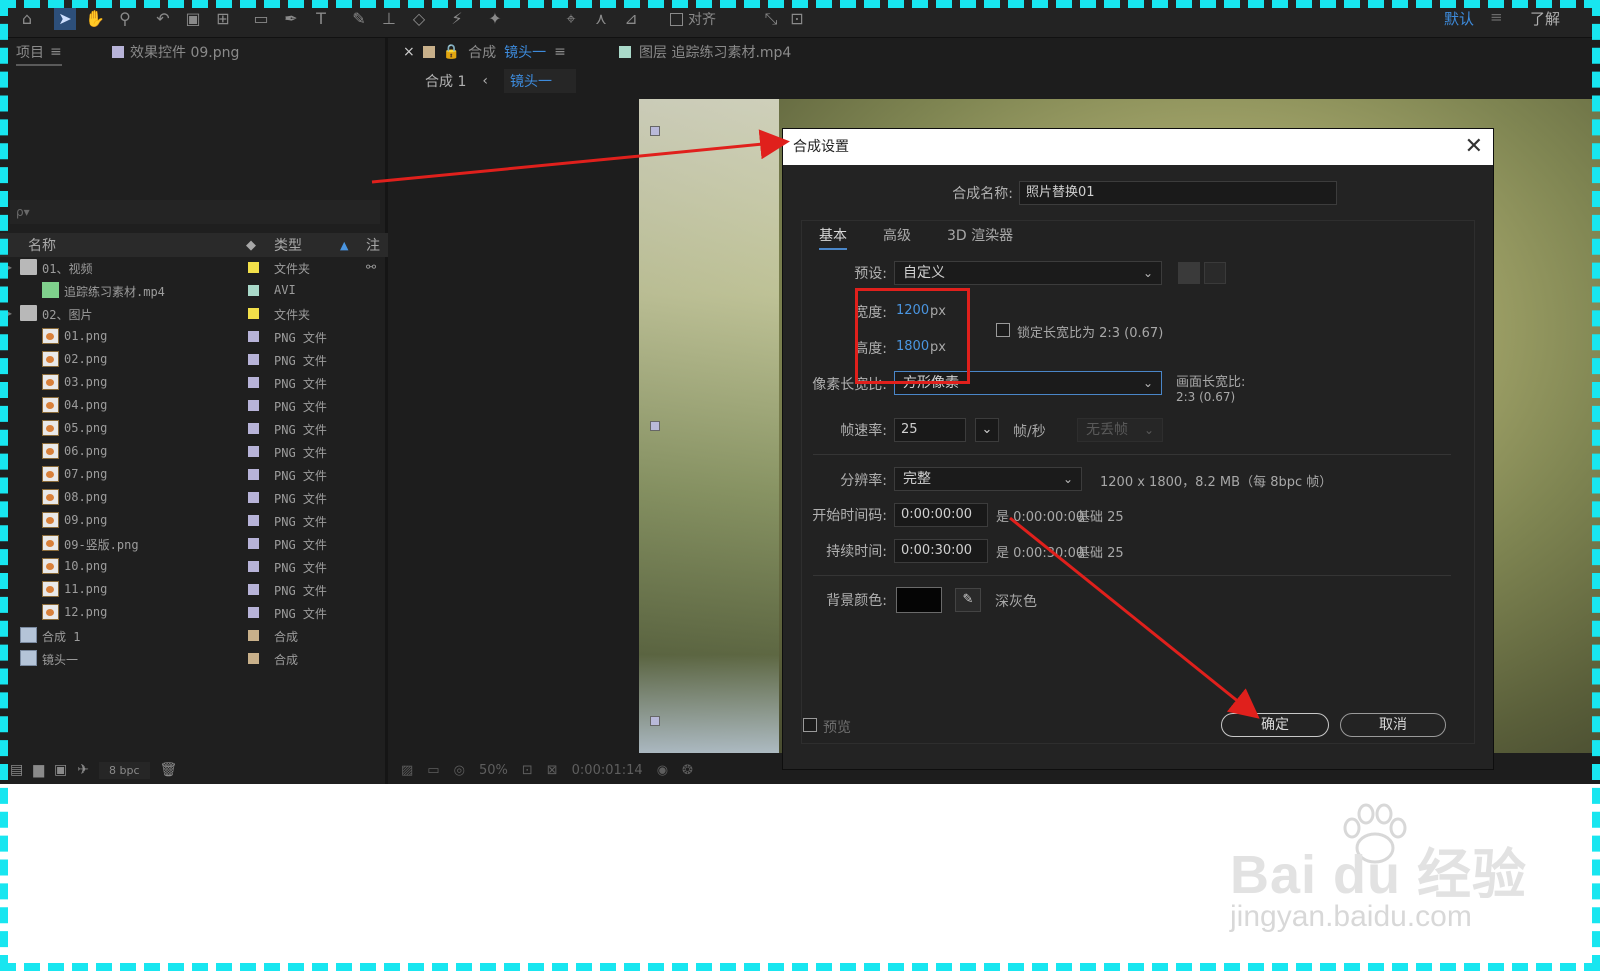 The image size is (1600, 971). I want to click on magnification-select: 50%, so click(493, 770).